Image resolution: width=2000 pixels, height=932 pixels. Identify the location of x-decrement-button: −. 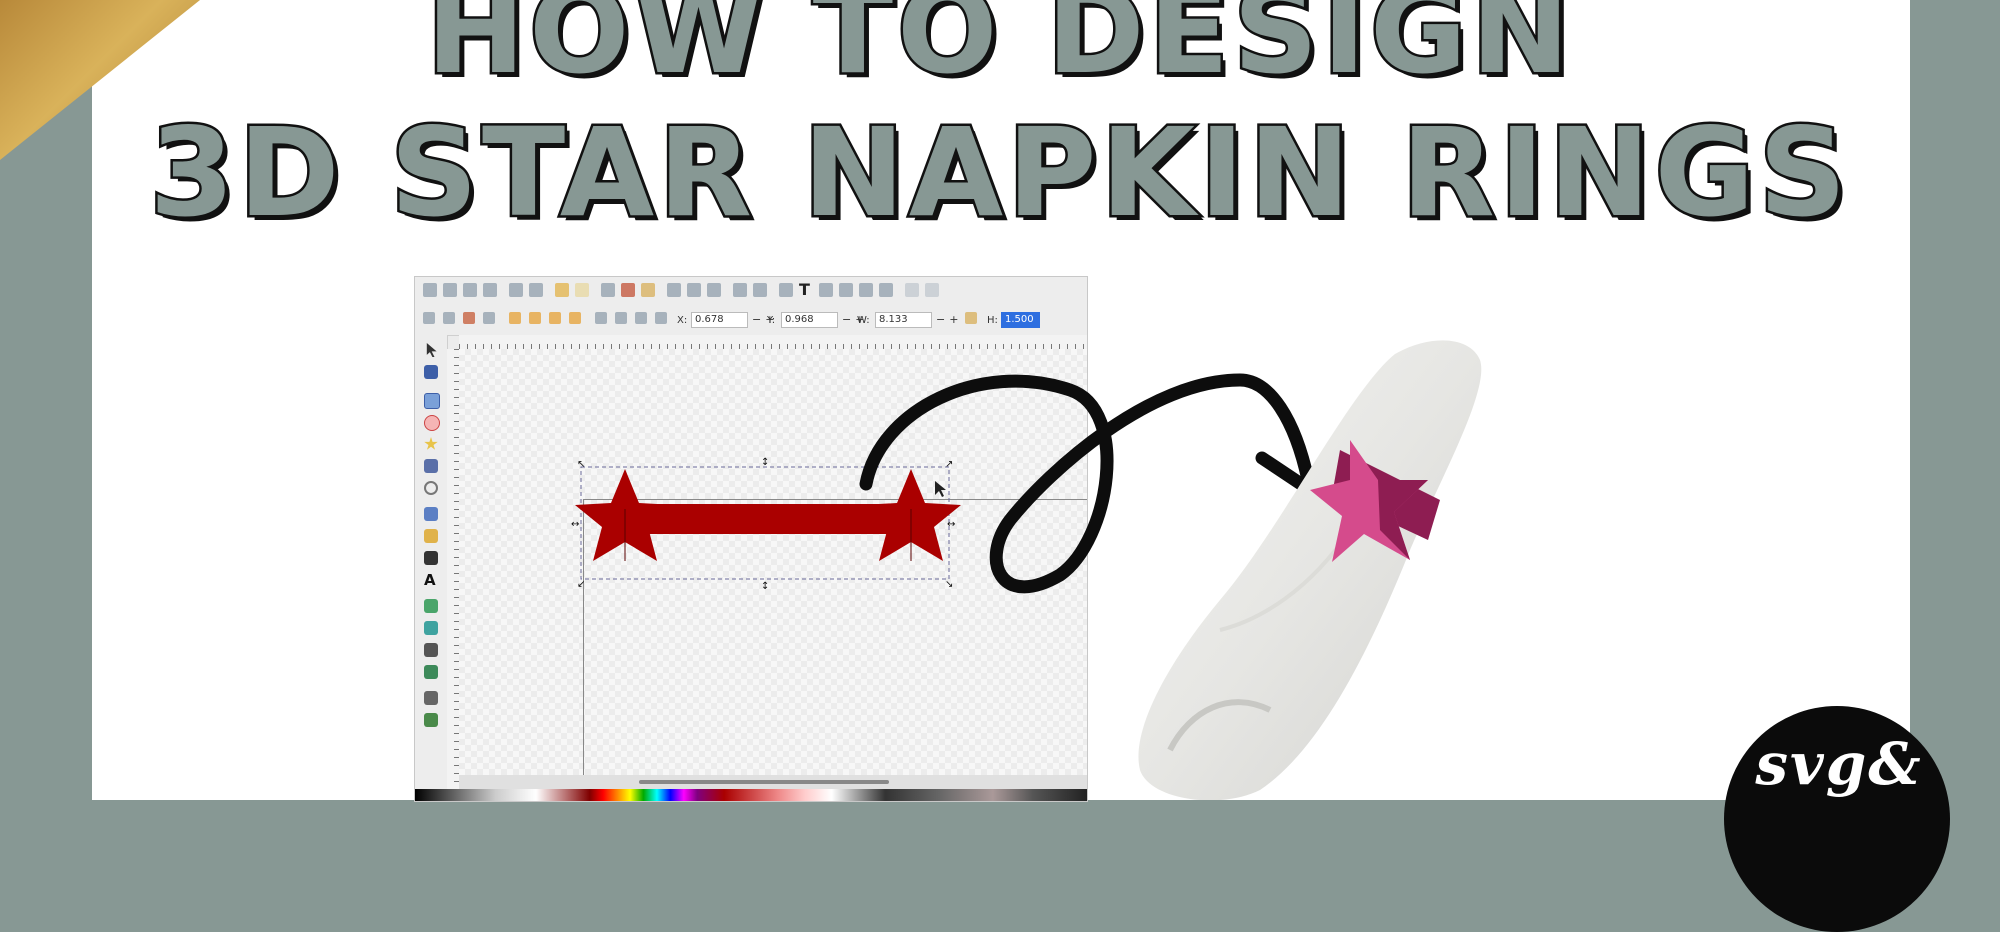
(756, 320).